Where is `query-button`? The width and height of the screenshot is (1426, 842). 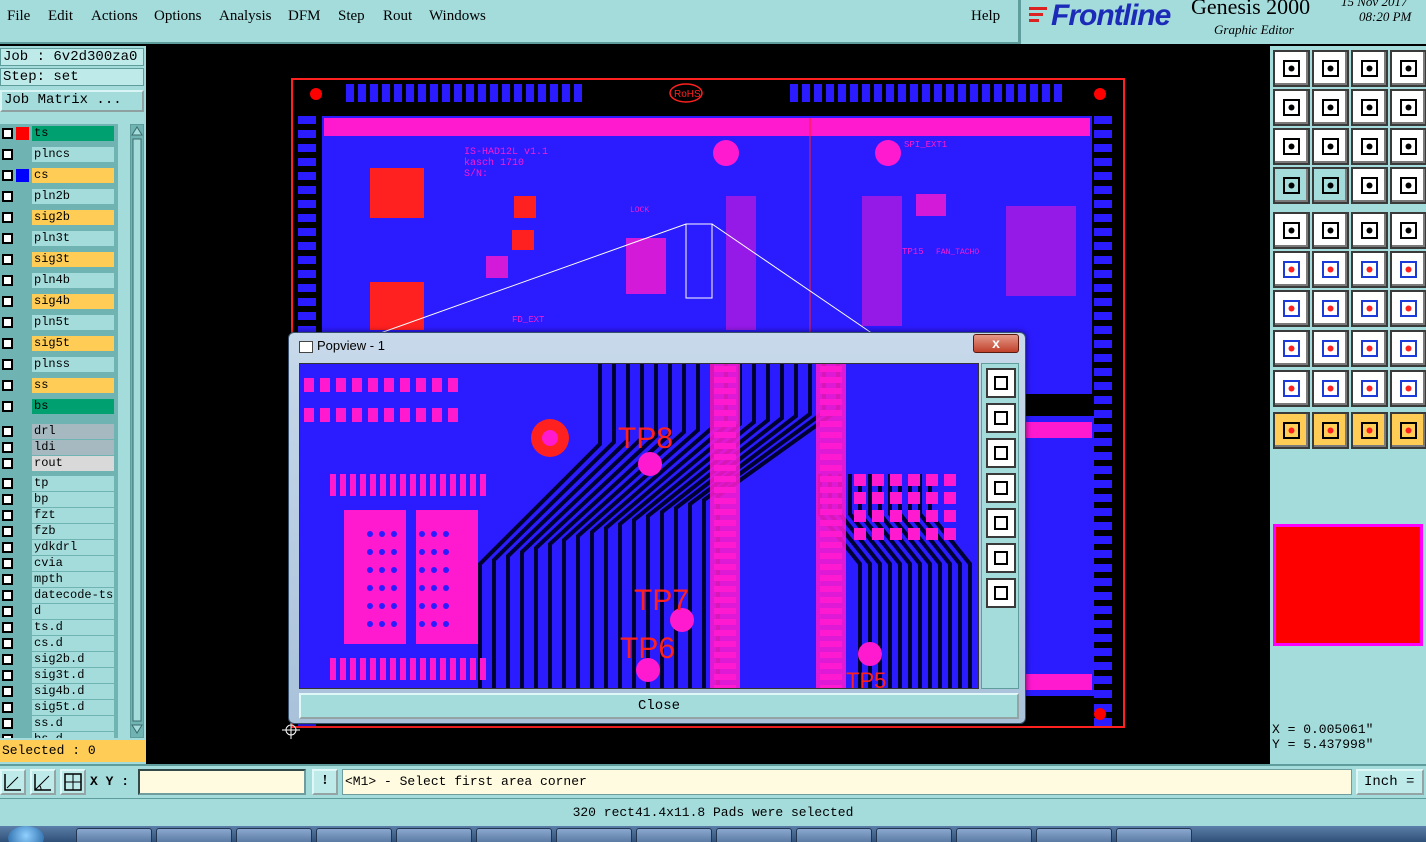 query-button is located at coordinates (1408, 146).